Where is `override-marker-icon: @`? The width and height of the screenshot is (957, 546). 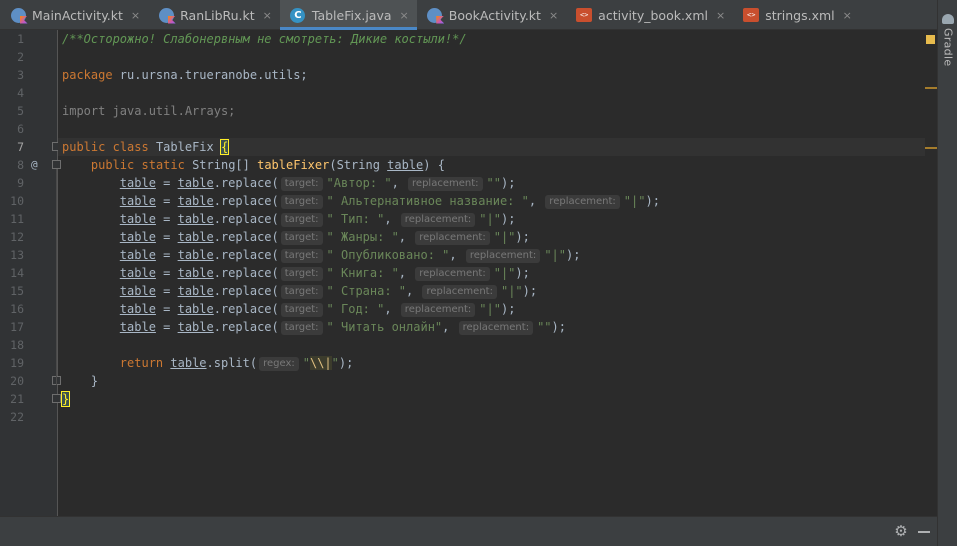
override-marker-icon: @ is located at coordinates (34, 165).